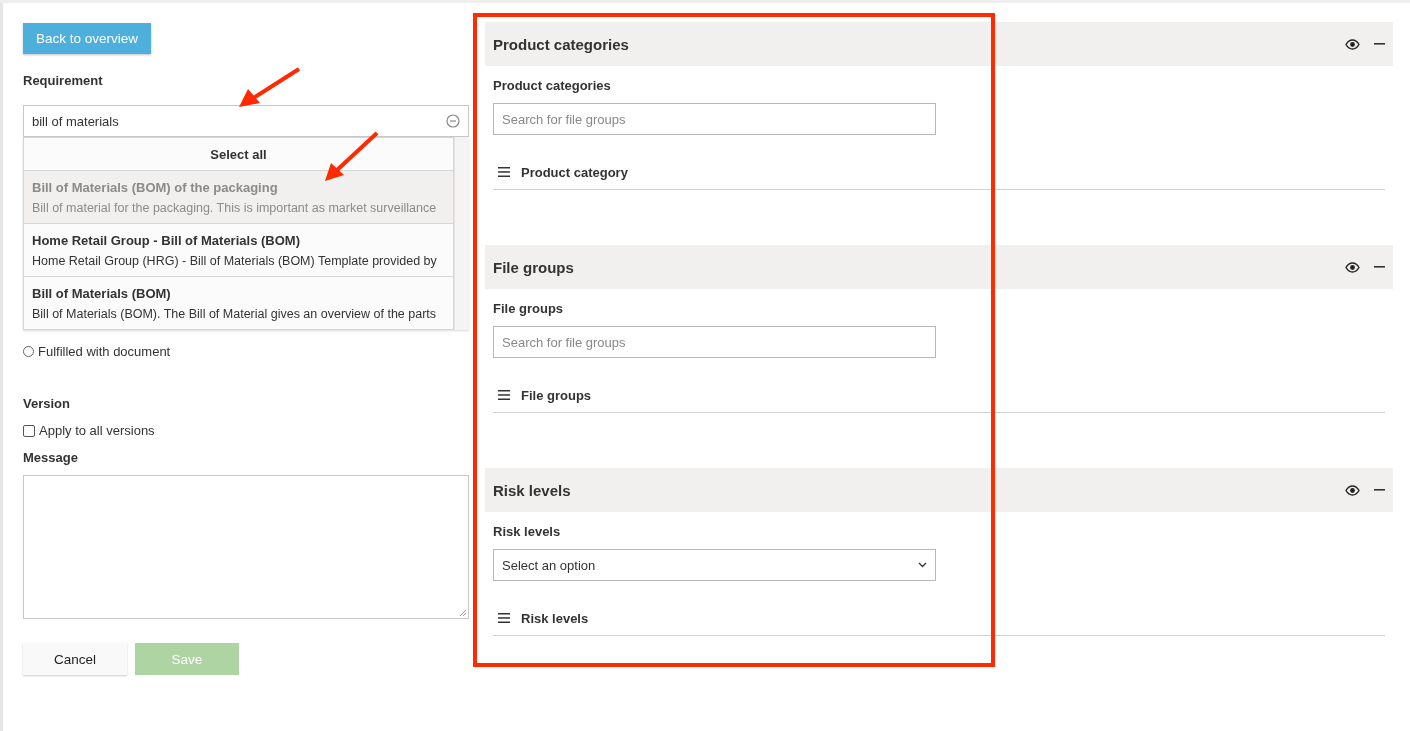  What do you see at coordinates (47, 403) in the screenshot?
I see `version-label: Version` at bounding box center [47, 403].